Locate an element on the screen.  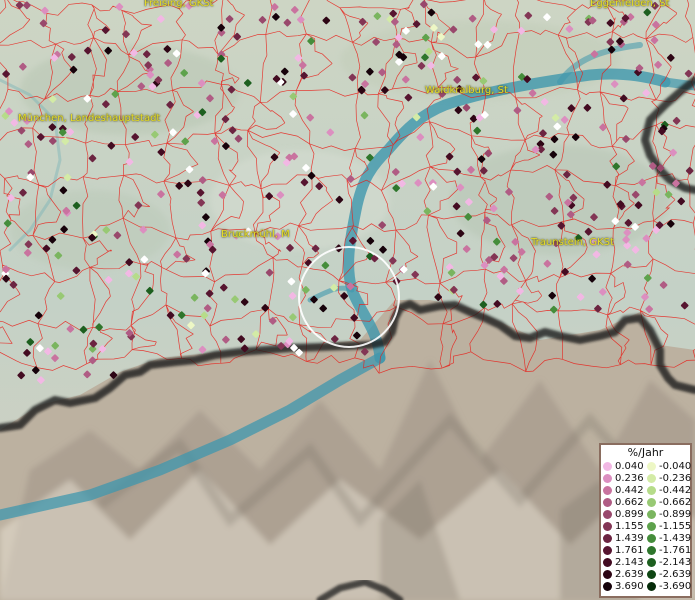
place-label-eggenfelden: Eggenfelden, St is located at coordinates (630, 4).